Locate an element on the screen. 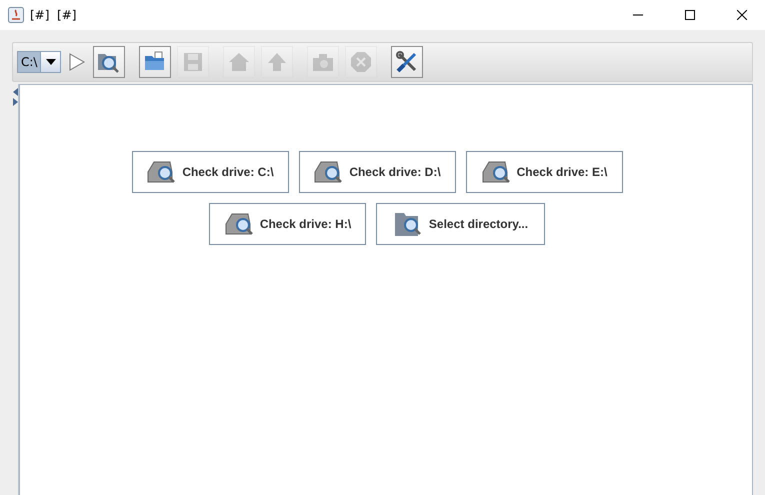 The width and height of the screenshot is (765, 495). window-title: [#] [#] is located at coordinates (53, 15).